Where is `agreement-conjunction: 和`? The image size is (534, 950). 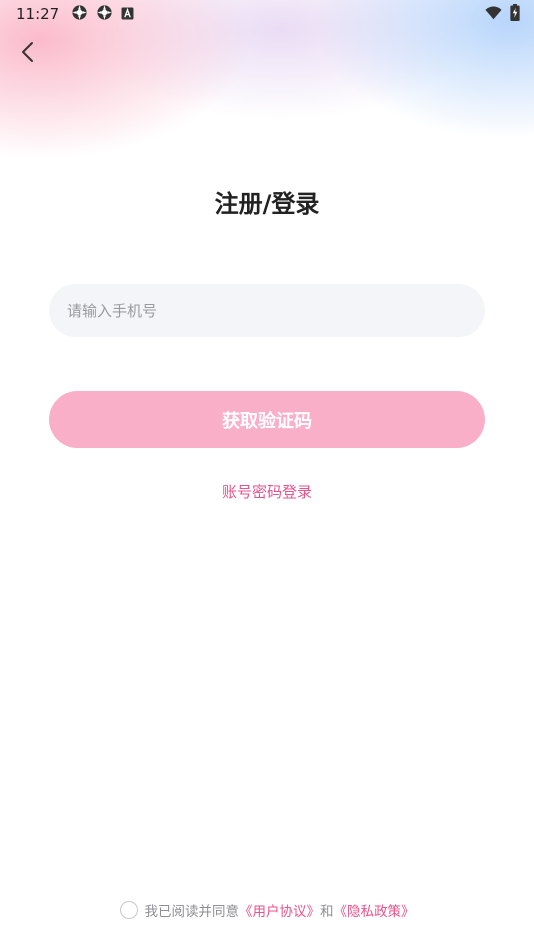
agreement-conjunction: 和 is located at coordinates (327, 912).